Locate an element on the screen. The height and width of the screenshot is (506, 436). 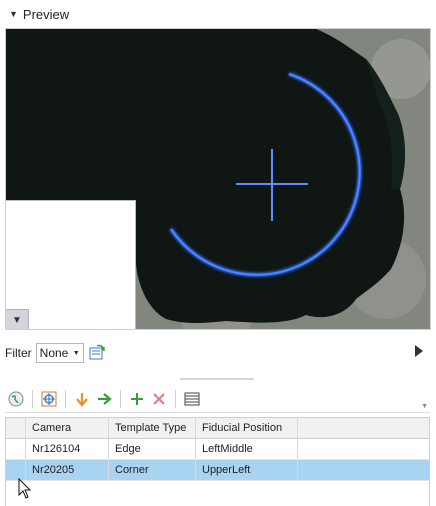
column-header-fiducial-position: Fiducial Position is located at coordinates (247, 428).